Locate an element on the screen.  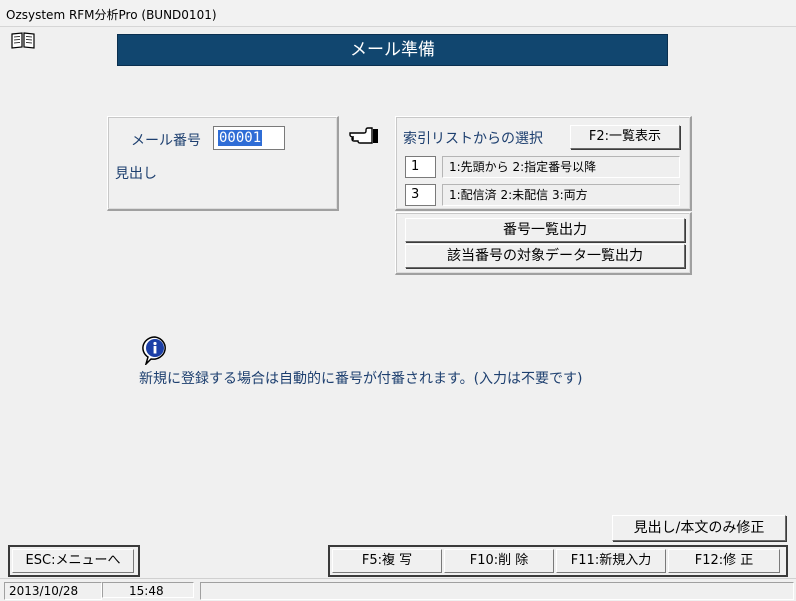
info-icon is located at coordinates (154, 350).